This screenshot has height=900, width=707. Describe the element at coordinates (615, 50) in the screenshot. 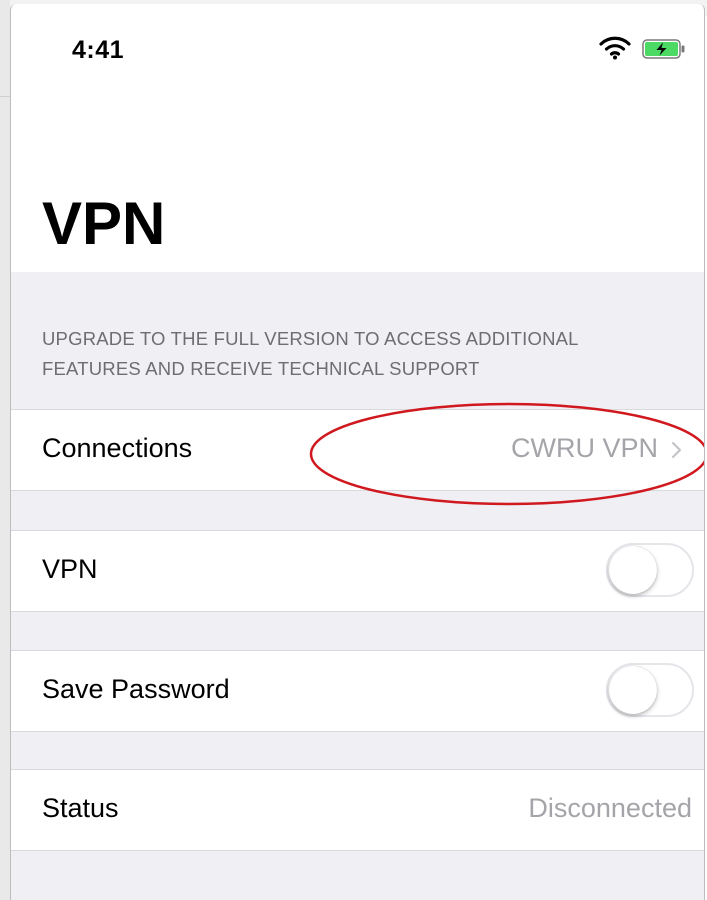

I see `wifi-icon` at that location.